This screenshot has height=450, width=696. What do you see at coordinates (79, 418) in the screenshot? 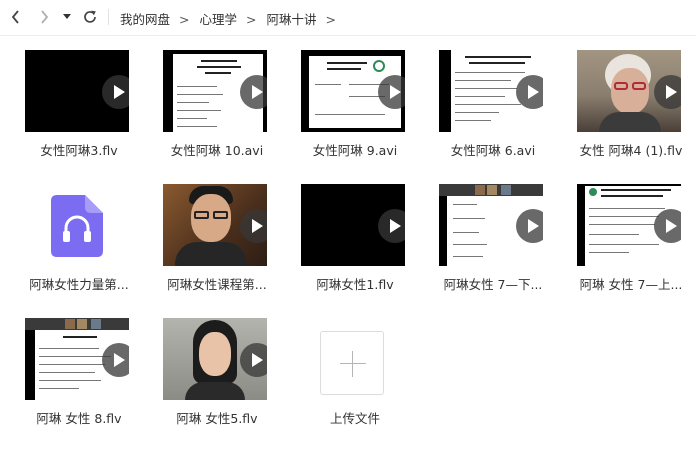
I see `file-name: 阿琳 女性 8.flv` at bounding box center [79, 418].